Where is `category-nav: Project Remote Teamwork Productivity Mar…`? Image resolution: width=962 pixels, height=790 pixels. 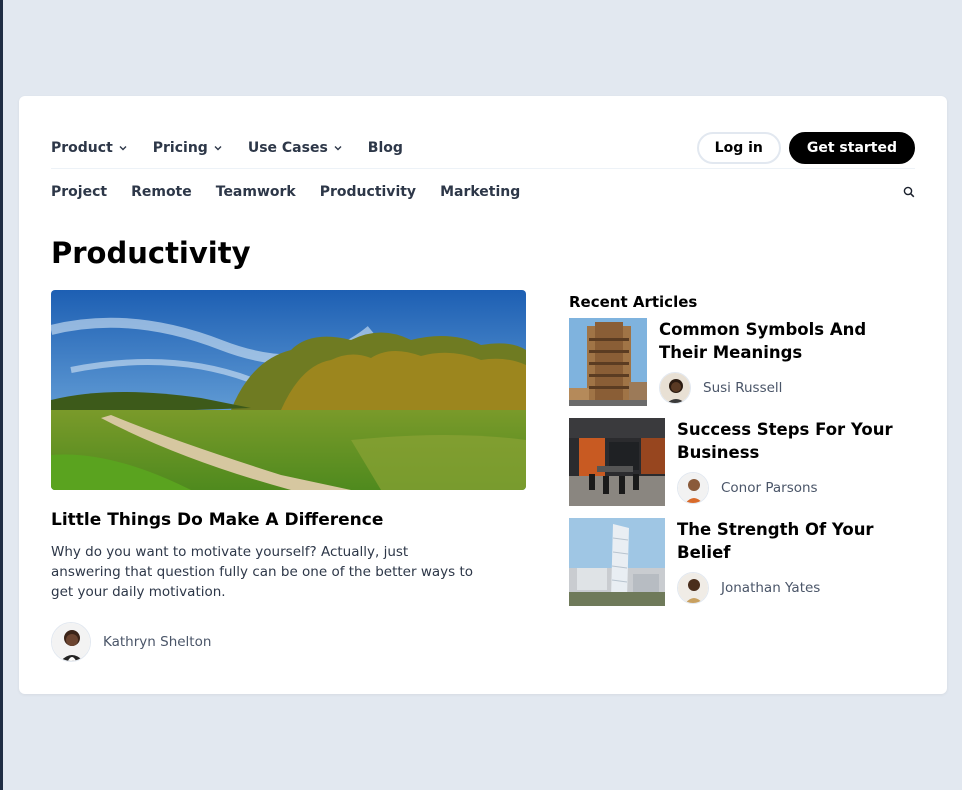
category-nav: Project Remote Teamwork Productivity Mar… is located at coordinates (483, 192).